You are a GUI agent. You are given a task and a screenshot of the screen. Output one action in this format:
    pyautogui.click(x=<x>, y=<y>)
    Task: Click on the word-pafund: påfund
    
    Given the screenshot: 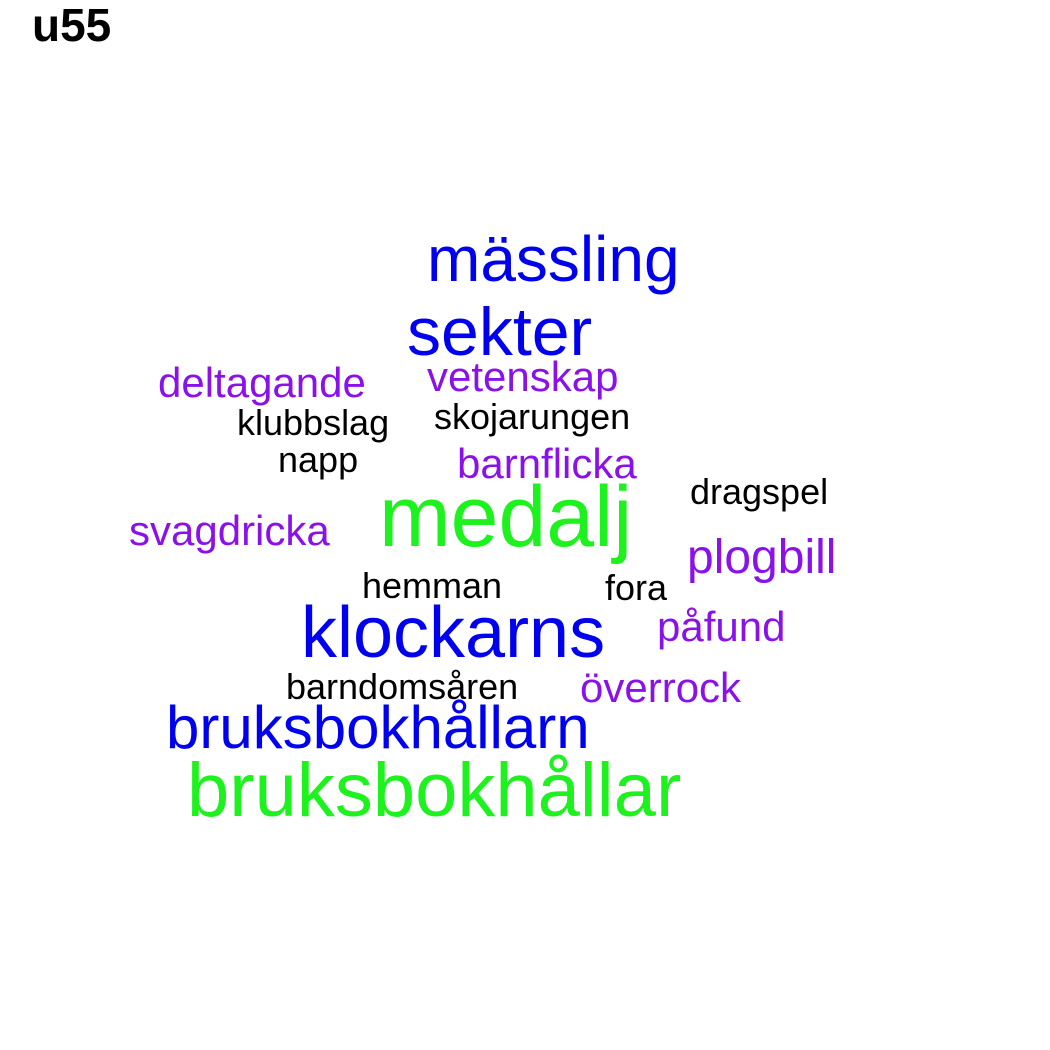 What is the action you would take?
    pyautogui.click(x=721, y=626)
    